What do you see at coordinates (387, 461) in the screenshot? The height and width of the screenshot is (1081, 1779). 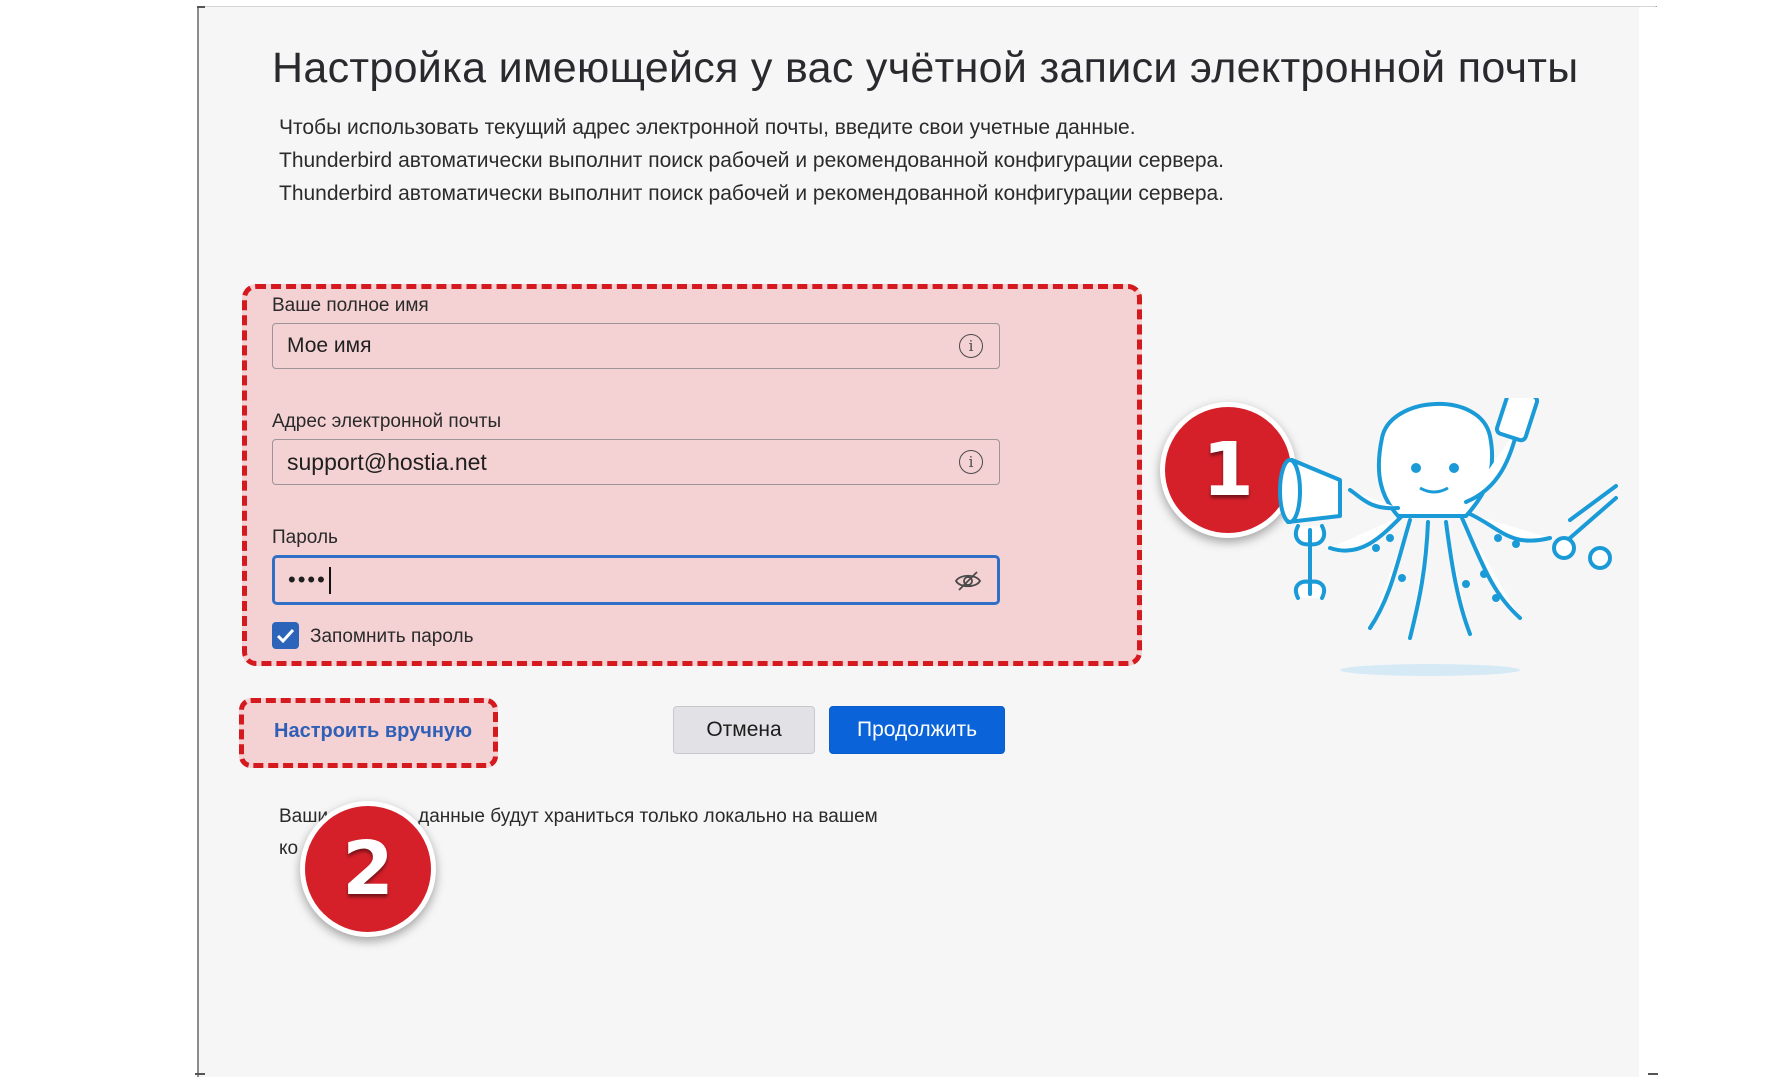 I see `email-value: support@hostia.net` at bounding box center [387, 461].